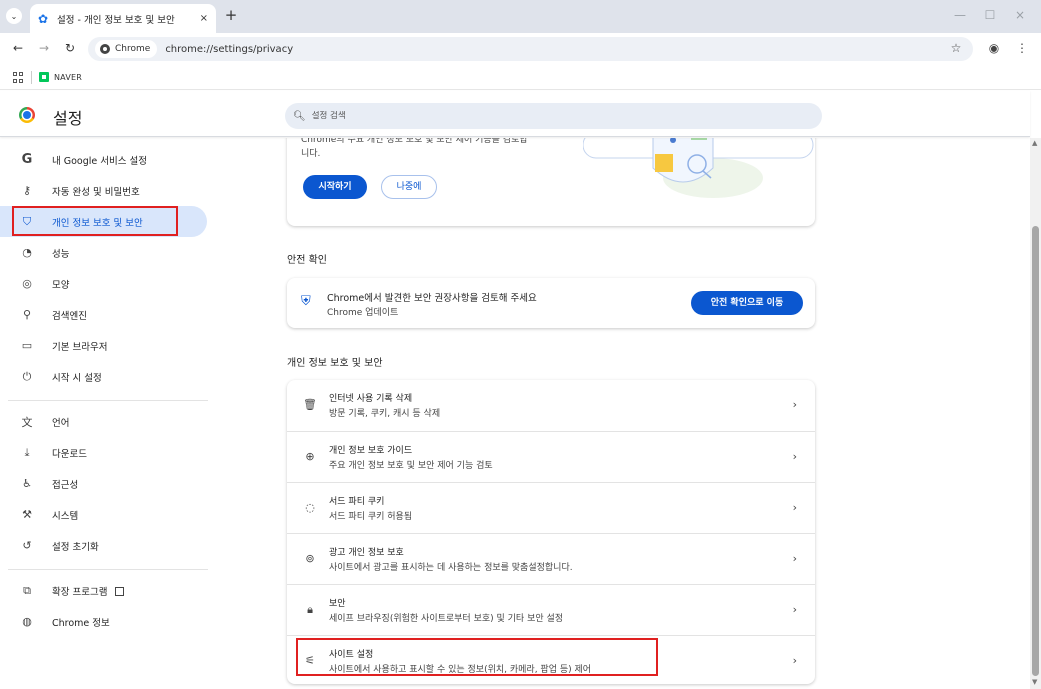 Image resolution: width=1041 pixels, height=689 pixels. I want to click on close-window-button: ×, so click(1020, 15).